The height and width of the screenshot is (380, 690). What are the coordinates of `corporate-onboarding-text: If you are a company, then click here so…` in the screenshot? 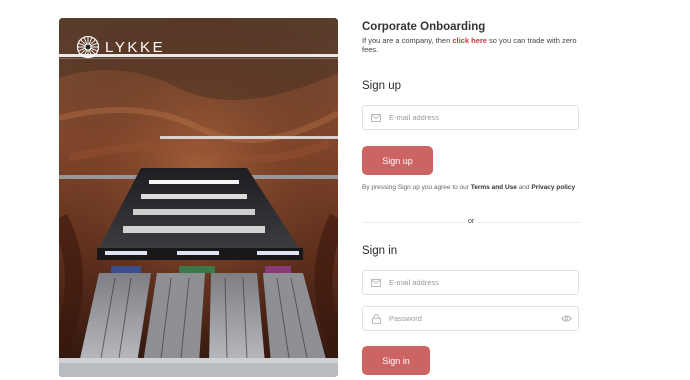 It's located at (472, 45).